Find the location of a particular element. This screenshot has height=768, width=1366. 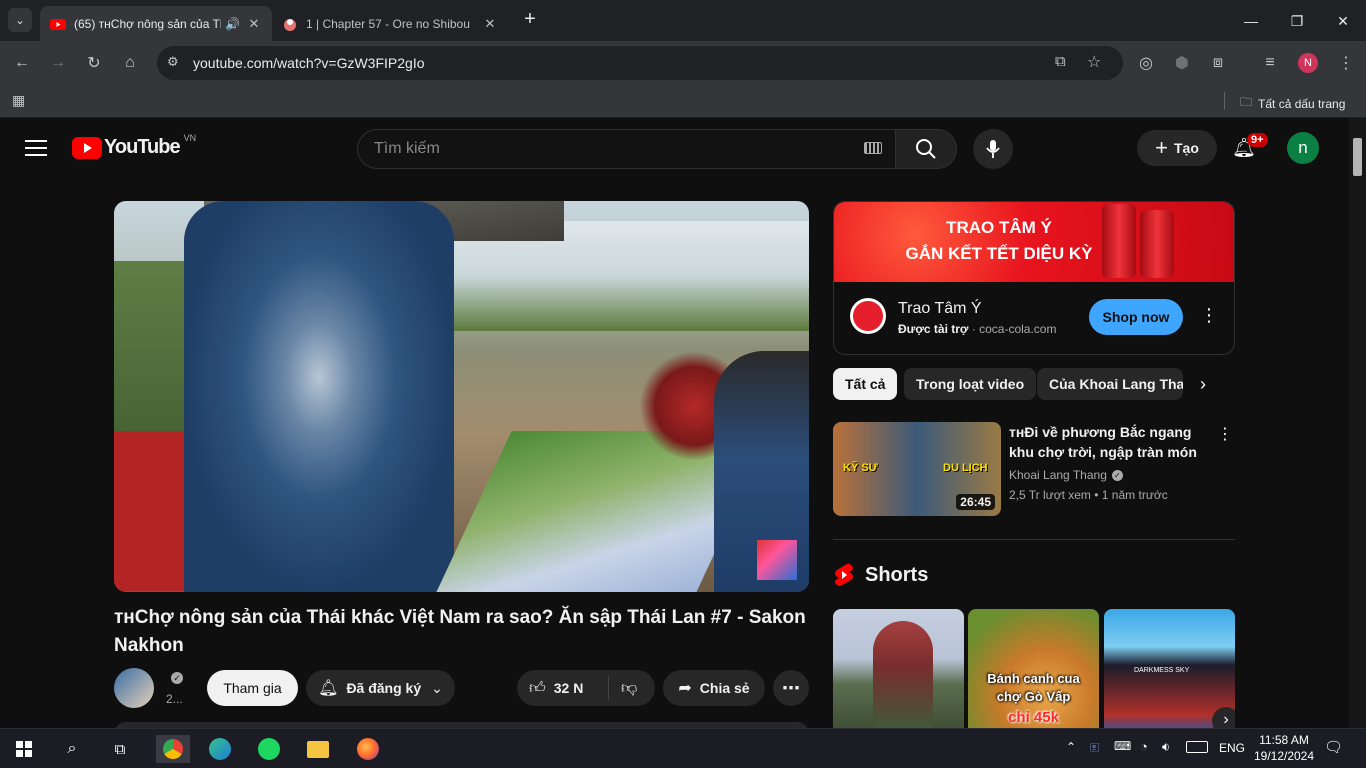

start-button is located at coordinates (24, 749).